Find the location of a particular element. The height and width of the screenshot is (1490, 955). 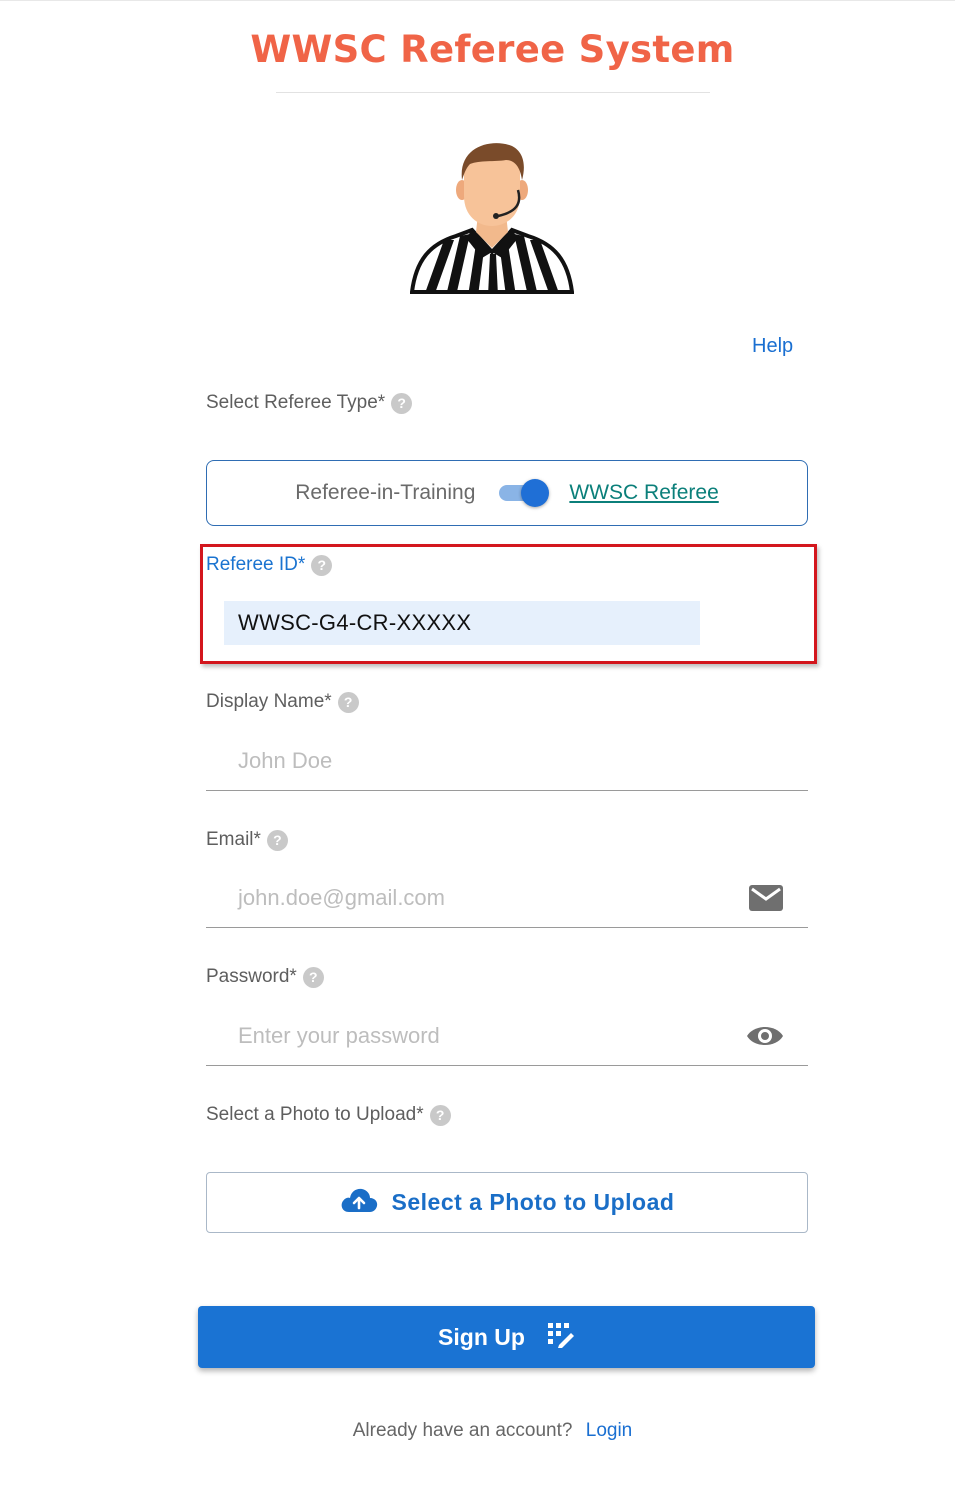

referee-id-label: Referee ID* ? is located at coordinates (269, 565).